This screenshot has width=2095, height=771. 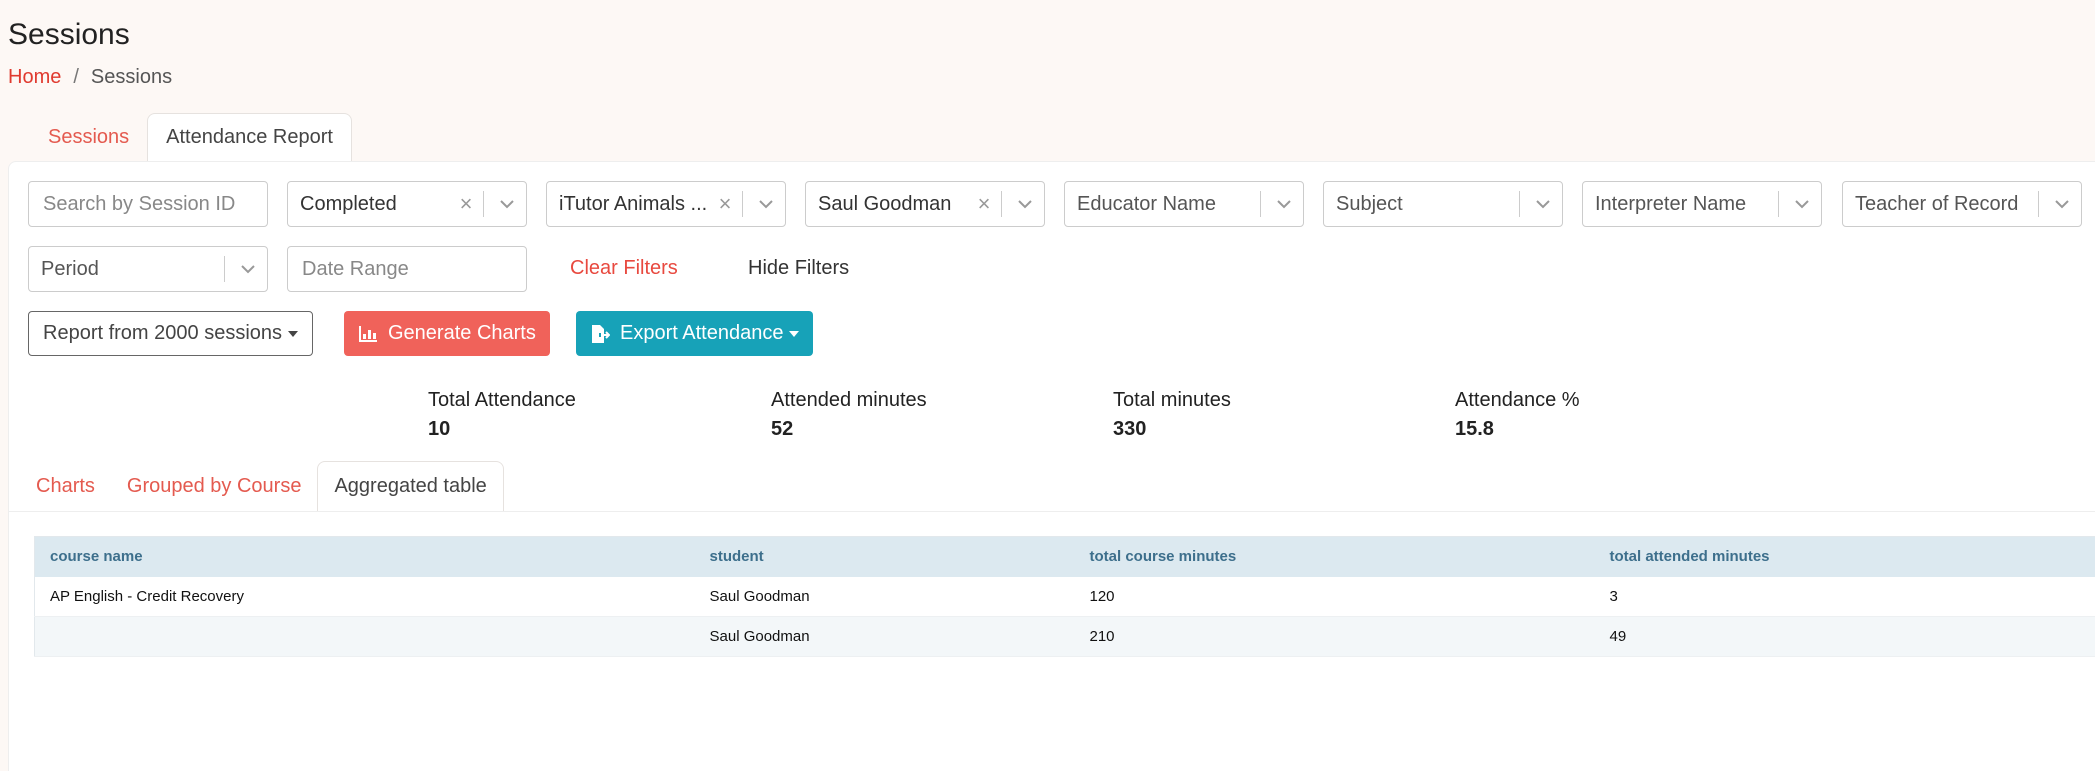 What do you see at coordinates (1844, 556) in the screenshot?
I see `column-header-total-attended-minutes: total attended minutes` at bounding box center [1844, 556].